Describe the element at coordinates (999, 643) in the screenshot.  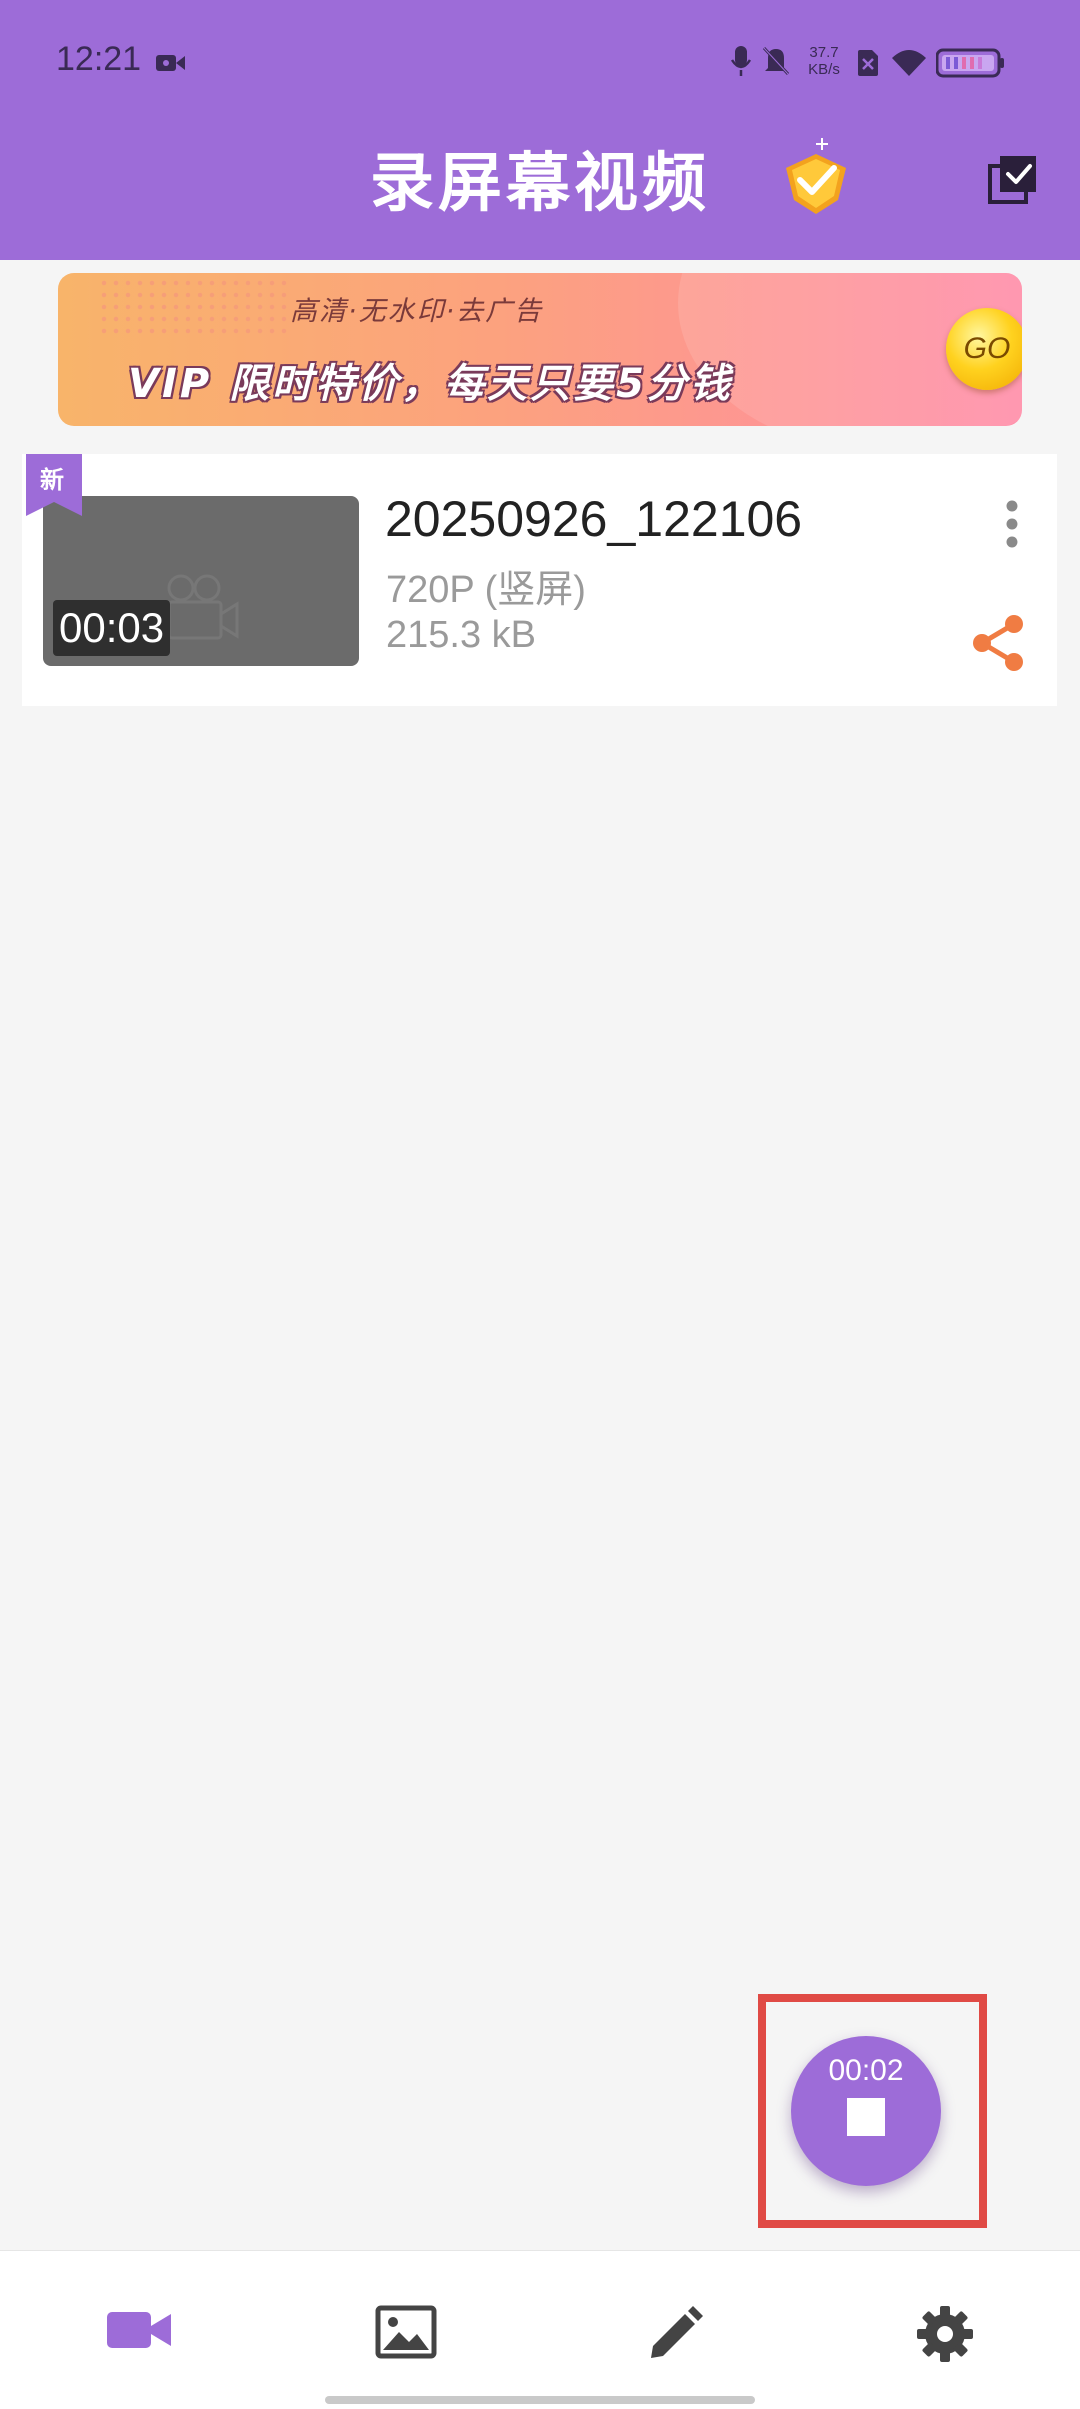
I see `share-icon` at that location.